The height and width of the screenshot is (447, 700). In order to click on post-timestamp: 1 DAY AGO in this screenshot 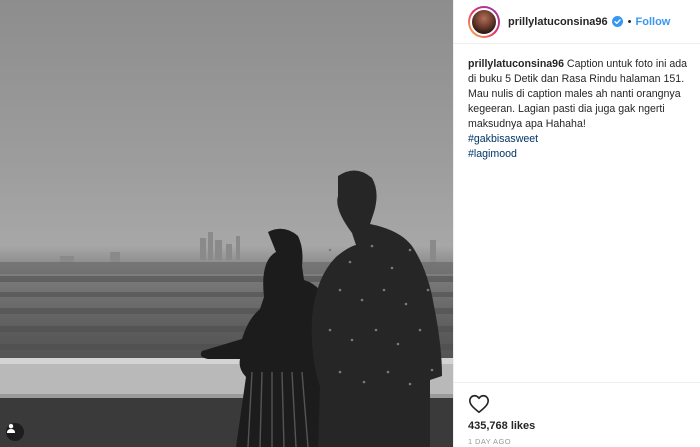, I will do `click(489, 441)`.